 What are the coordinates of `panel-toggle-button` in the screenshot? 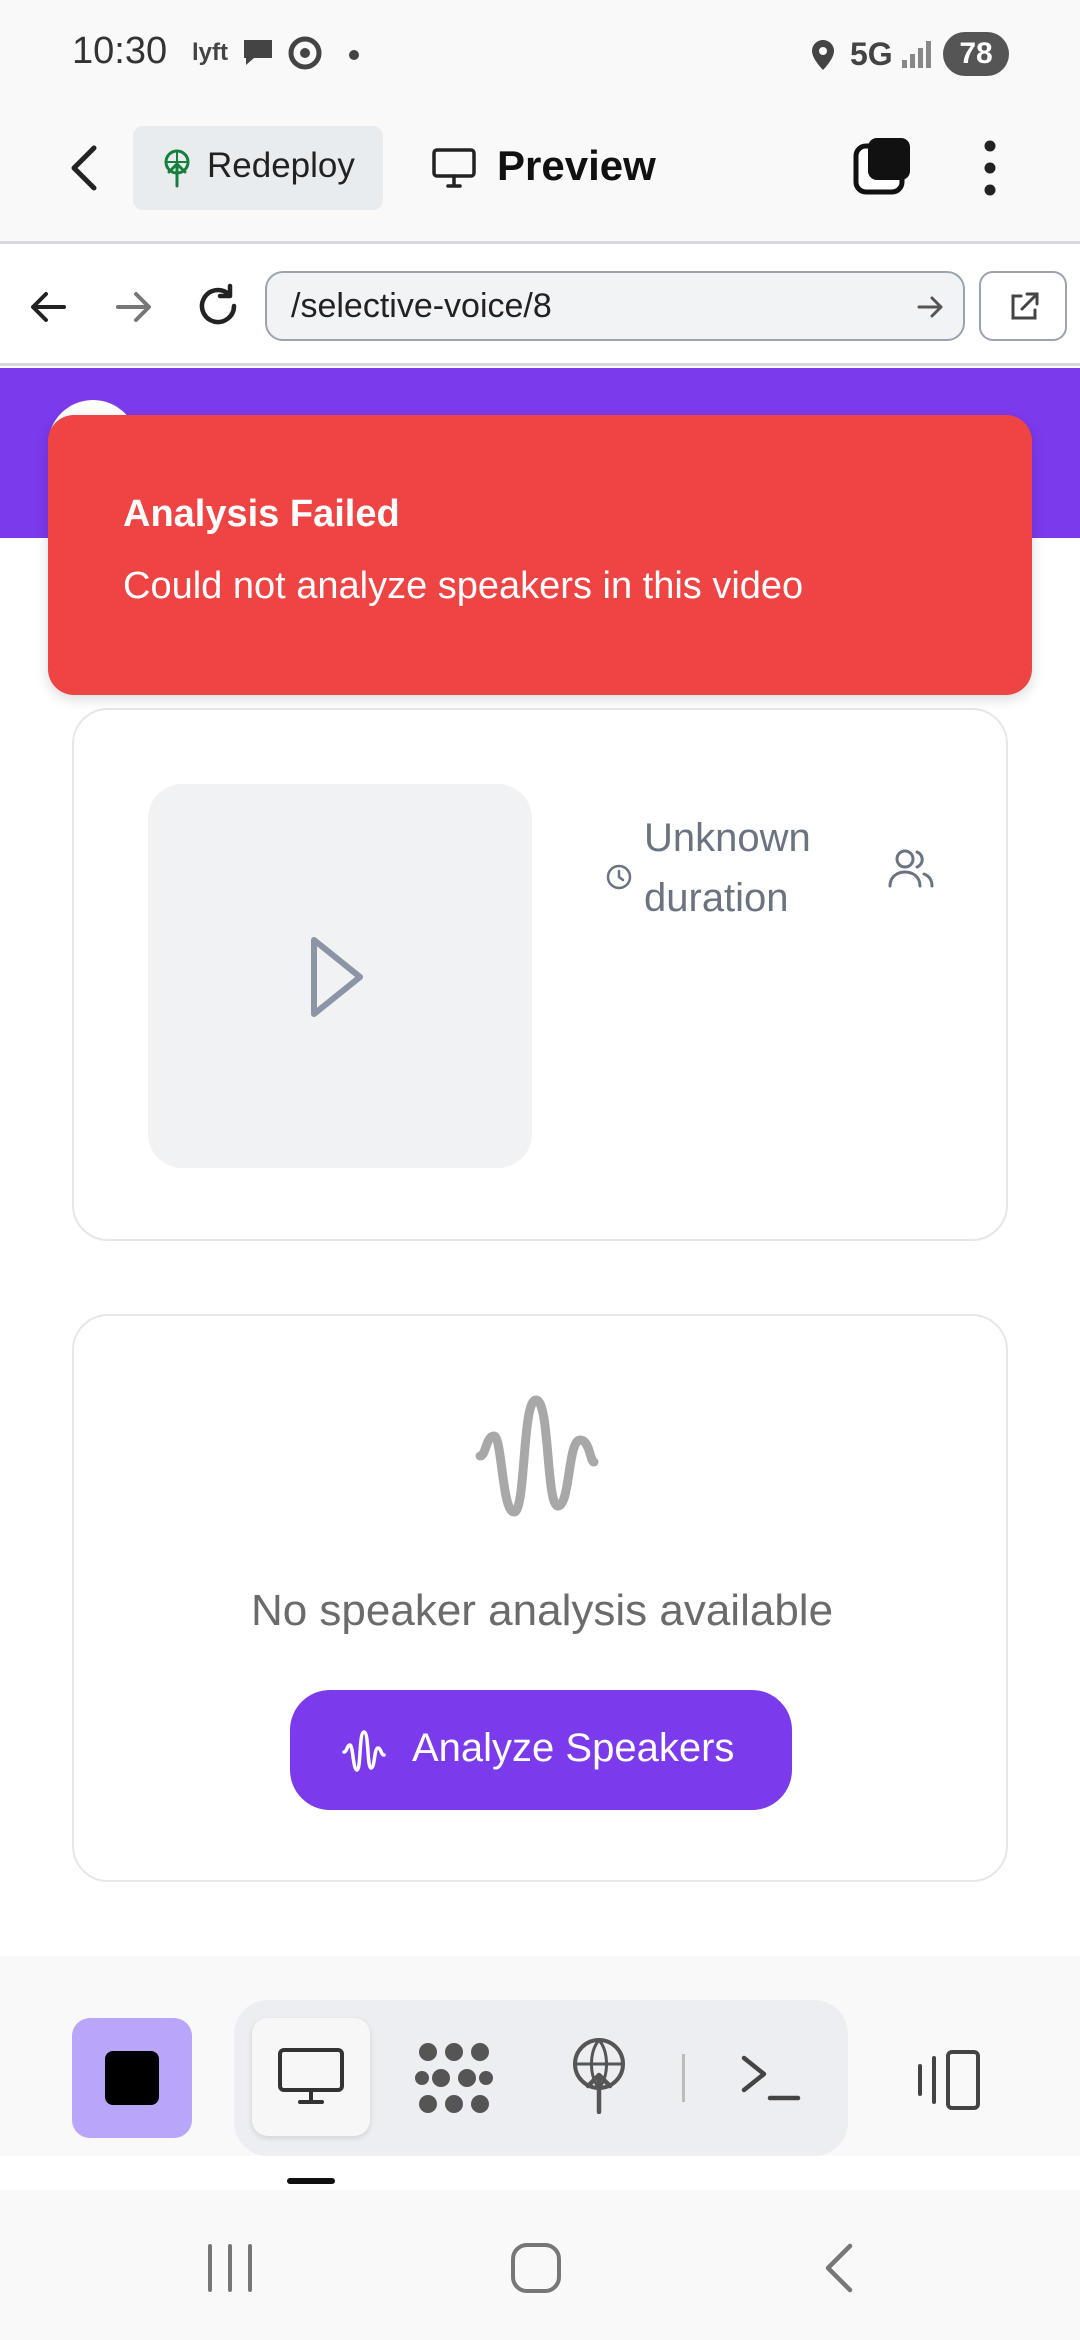 It's located at (948, 2082).